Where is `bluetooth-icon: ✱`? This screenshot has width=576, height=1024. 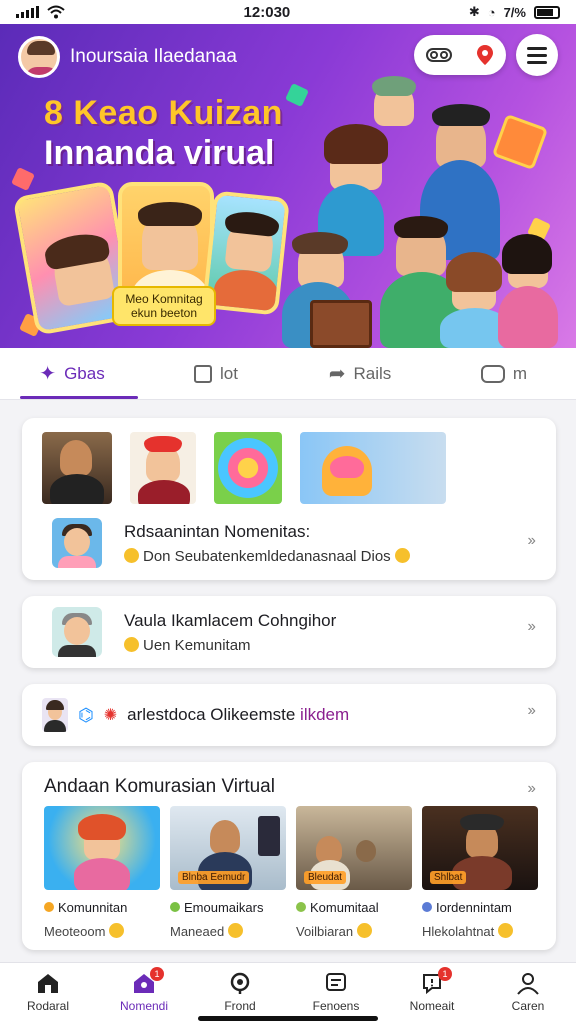
bluetooth-icon: ✱ is located at coordinates (474, 11).